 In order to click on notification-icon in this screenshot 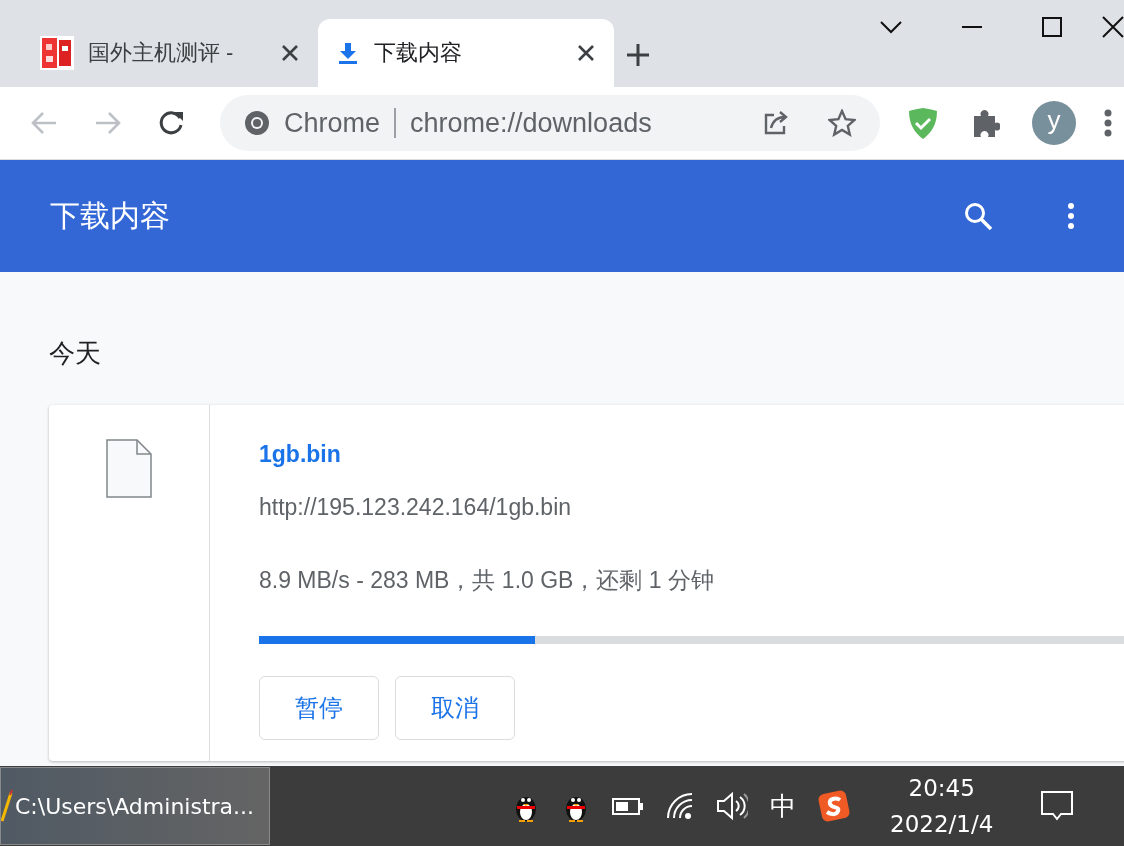, I will do `click(1057, 806)`.